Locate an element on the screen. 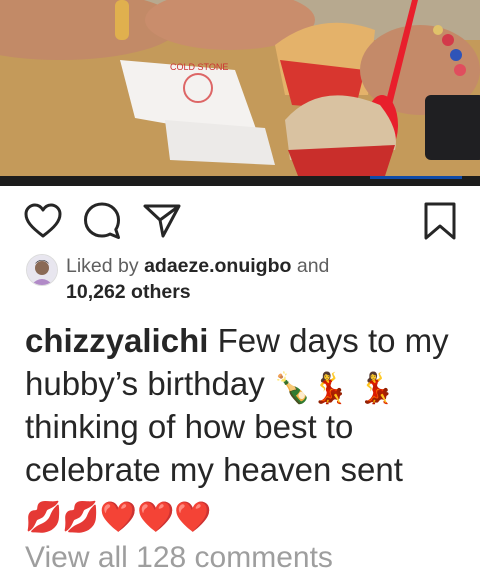 This screenshot has height=578, width=480. send-icon is located at coordinates (162, 221).